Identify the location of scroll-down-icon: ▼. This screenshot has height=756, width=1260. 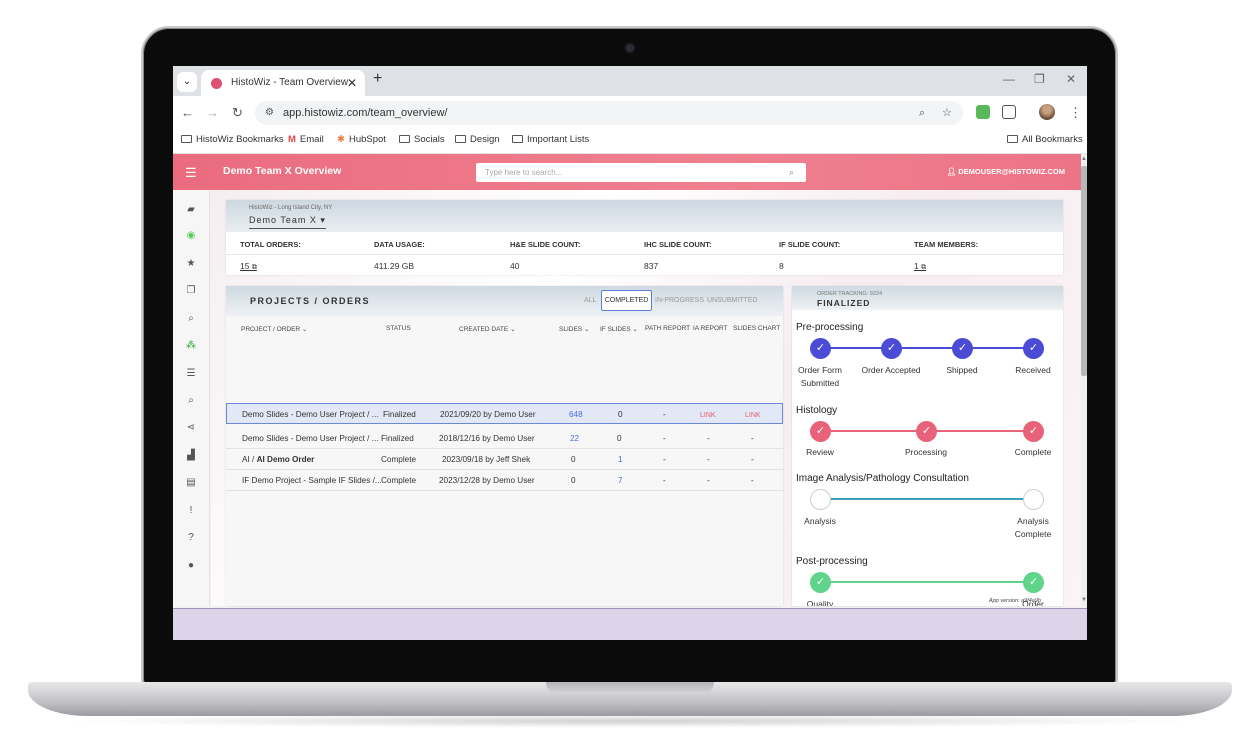
(1084, 600).